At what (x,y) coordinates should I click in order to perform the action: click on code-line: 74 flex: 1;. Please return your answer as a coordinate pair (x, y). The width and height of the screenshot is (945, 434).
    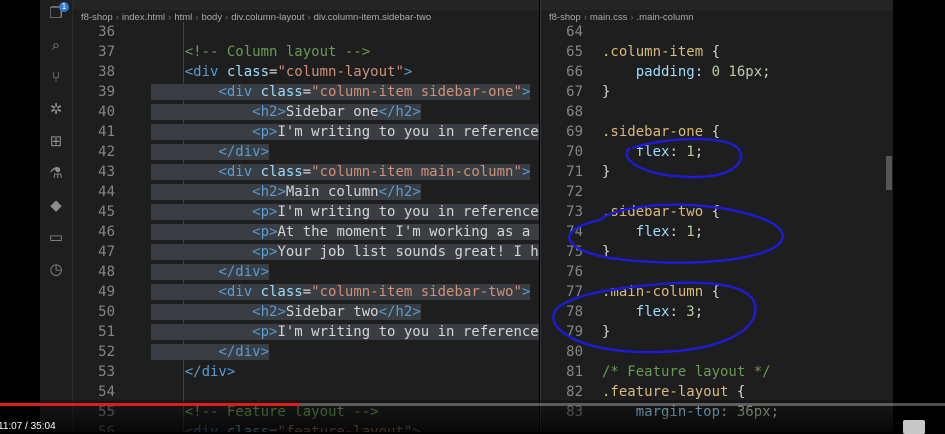
    Looking at the image, I should click on (717, 232).